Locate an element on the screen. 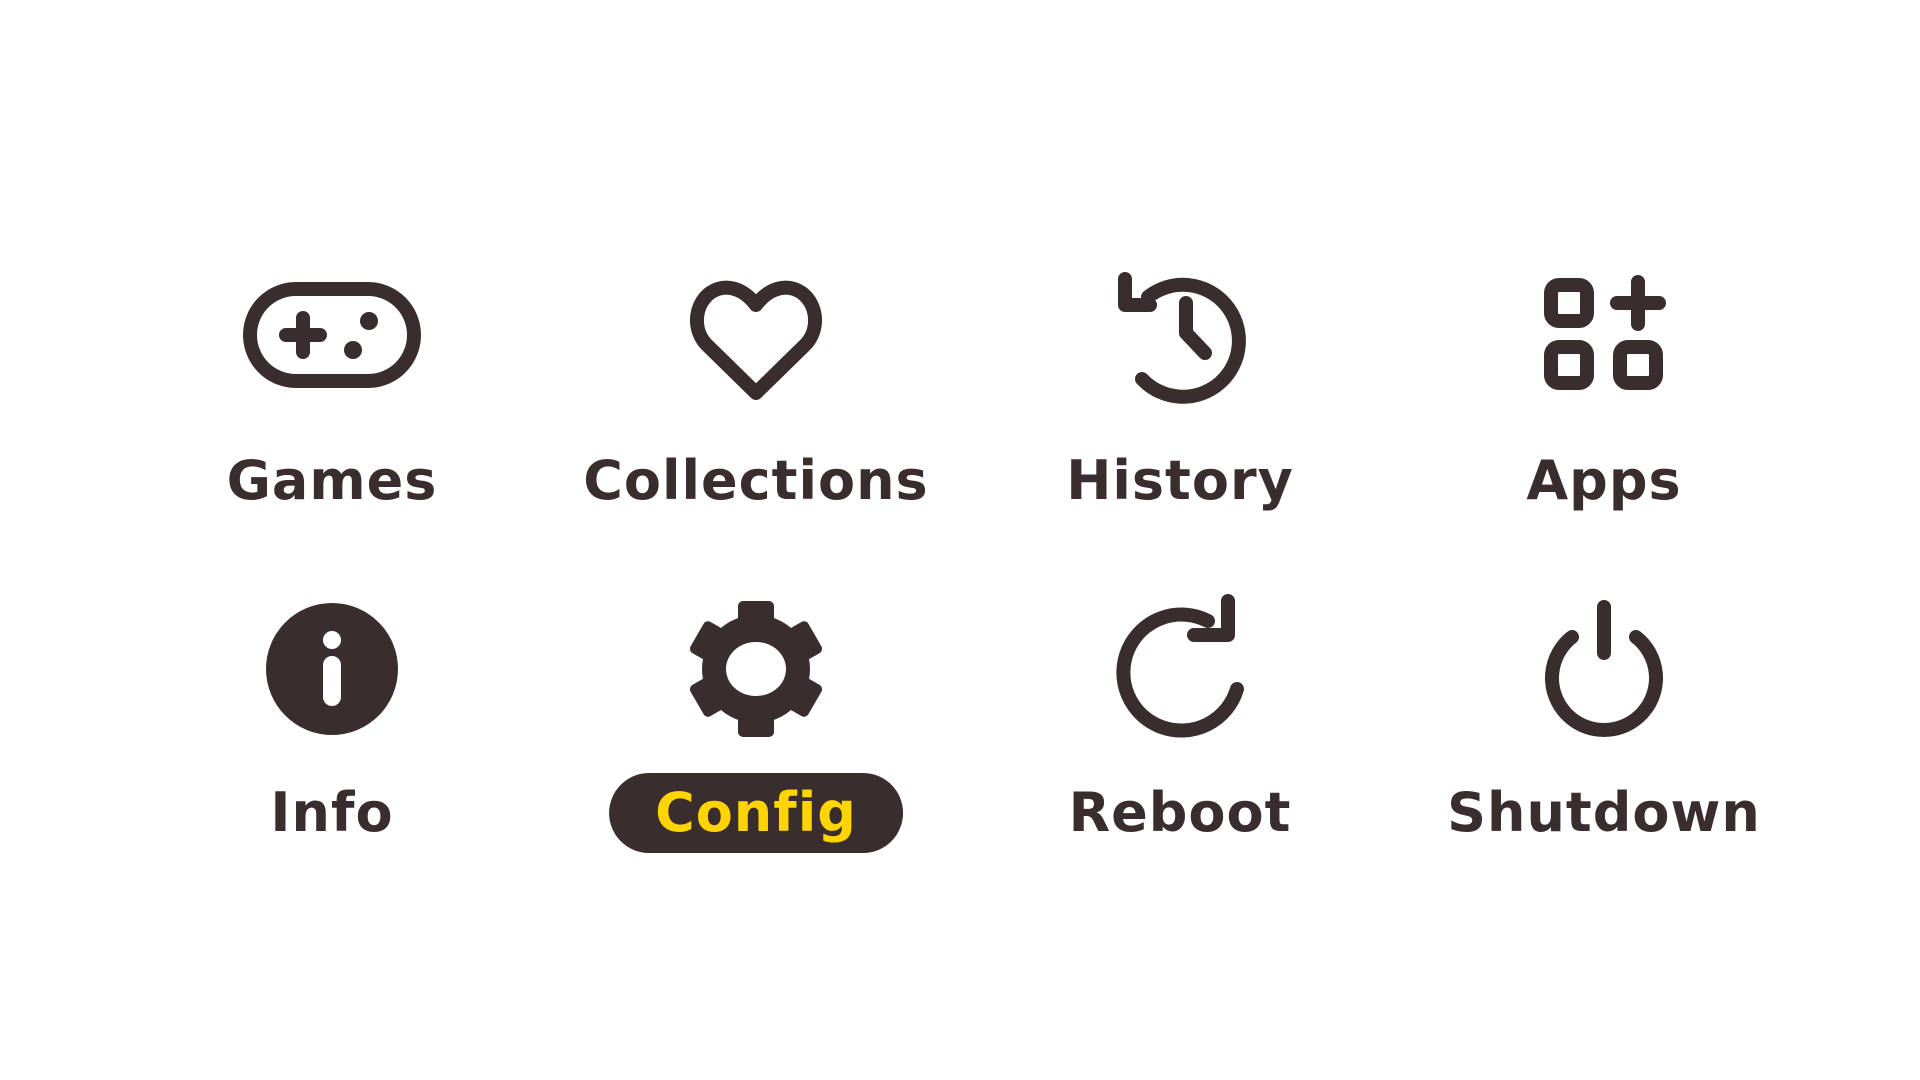 The width and height of the screenshot is (1920, 1080). menu-item-reboot: Reboot is located at coordinates (1180, 727).